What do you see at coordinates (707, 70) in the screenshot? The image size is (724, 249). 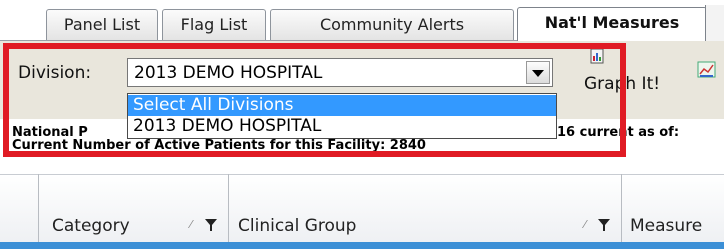 I see `chart-icon` at bounding box center [707, 70].